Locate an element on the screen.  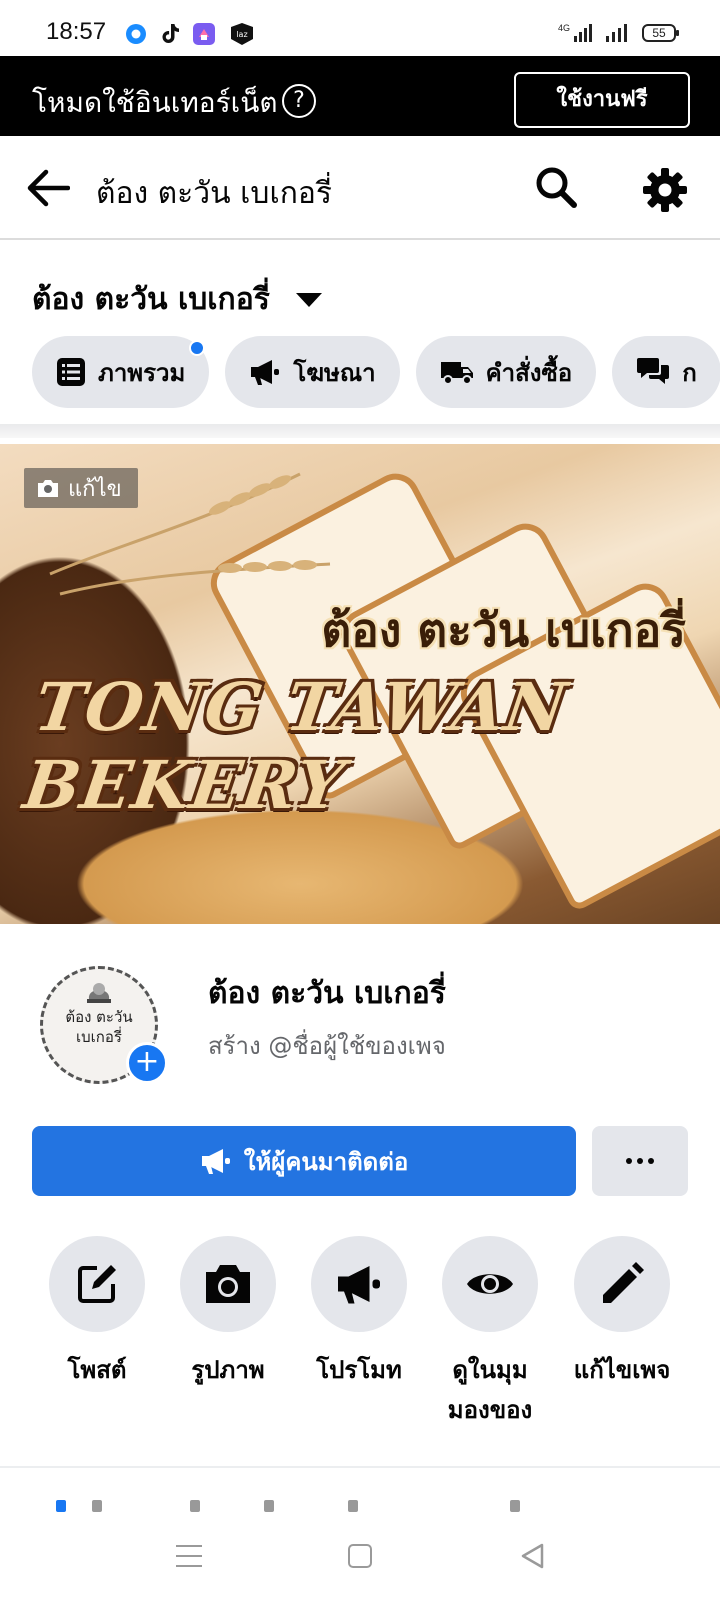
quick-action-promote-label: โปรโมท is located at coordinates (359, 1370).